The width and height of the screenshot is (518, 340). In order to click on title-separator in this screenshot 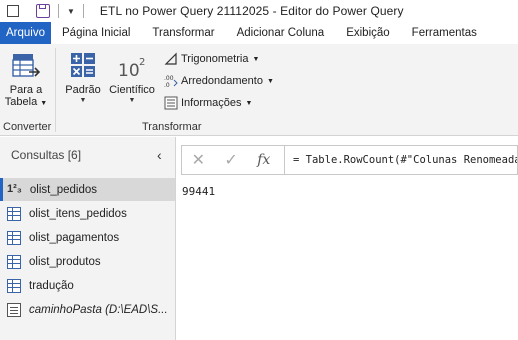, I will do `click(58, 11)`.